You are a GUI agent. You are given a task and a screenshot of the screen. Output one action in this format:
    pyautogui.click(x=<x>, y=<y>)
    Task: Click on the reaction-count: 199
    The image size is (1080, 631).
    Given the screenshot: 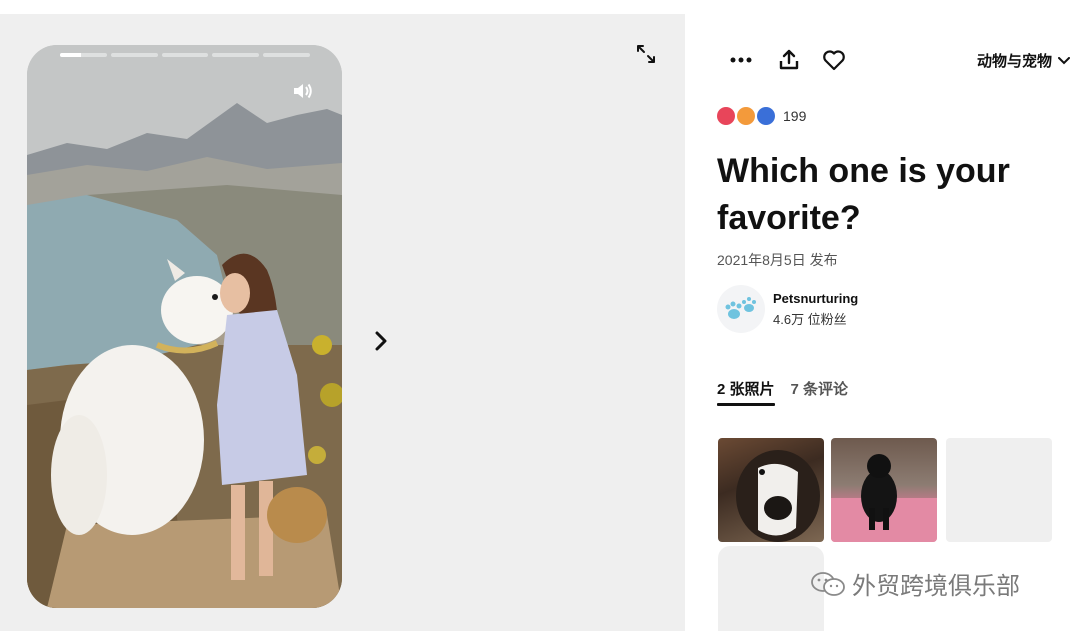 What is the action you would take?
    pyautogui.click(x=795, y=116)
    